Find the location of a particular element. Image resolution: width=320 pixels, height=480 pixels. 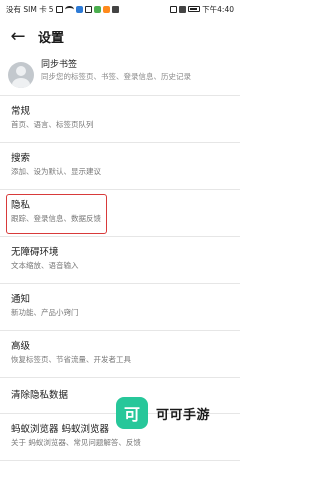

carrier-label: 没有 SIM 卡 is located at coordinates (26, 9).